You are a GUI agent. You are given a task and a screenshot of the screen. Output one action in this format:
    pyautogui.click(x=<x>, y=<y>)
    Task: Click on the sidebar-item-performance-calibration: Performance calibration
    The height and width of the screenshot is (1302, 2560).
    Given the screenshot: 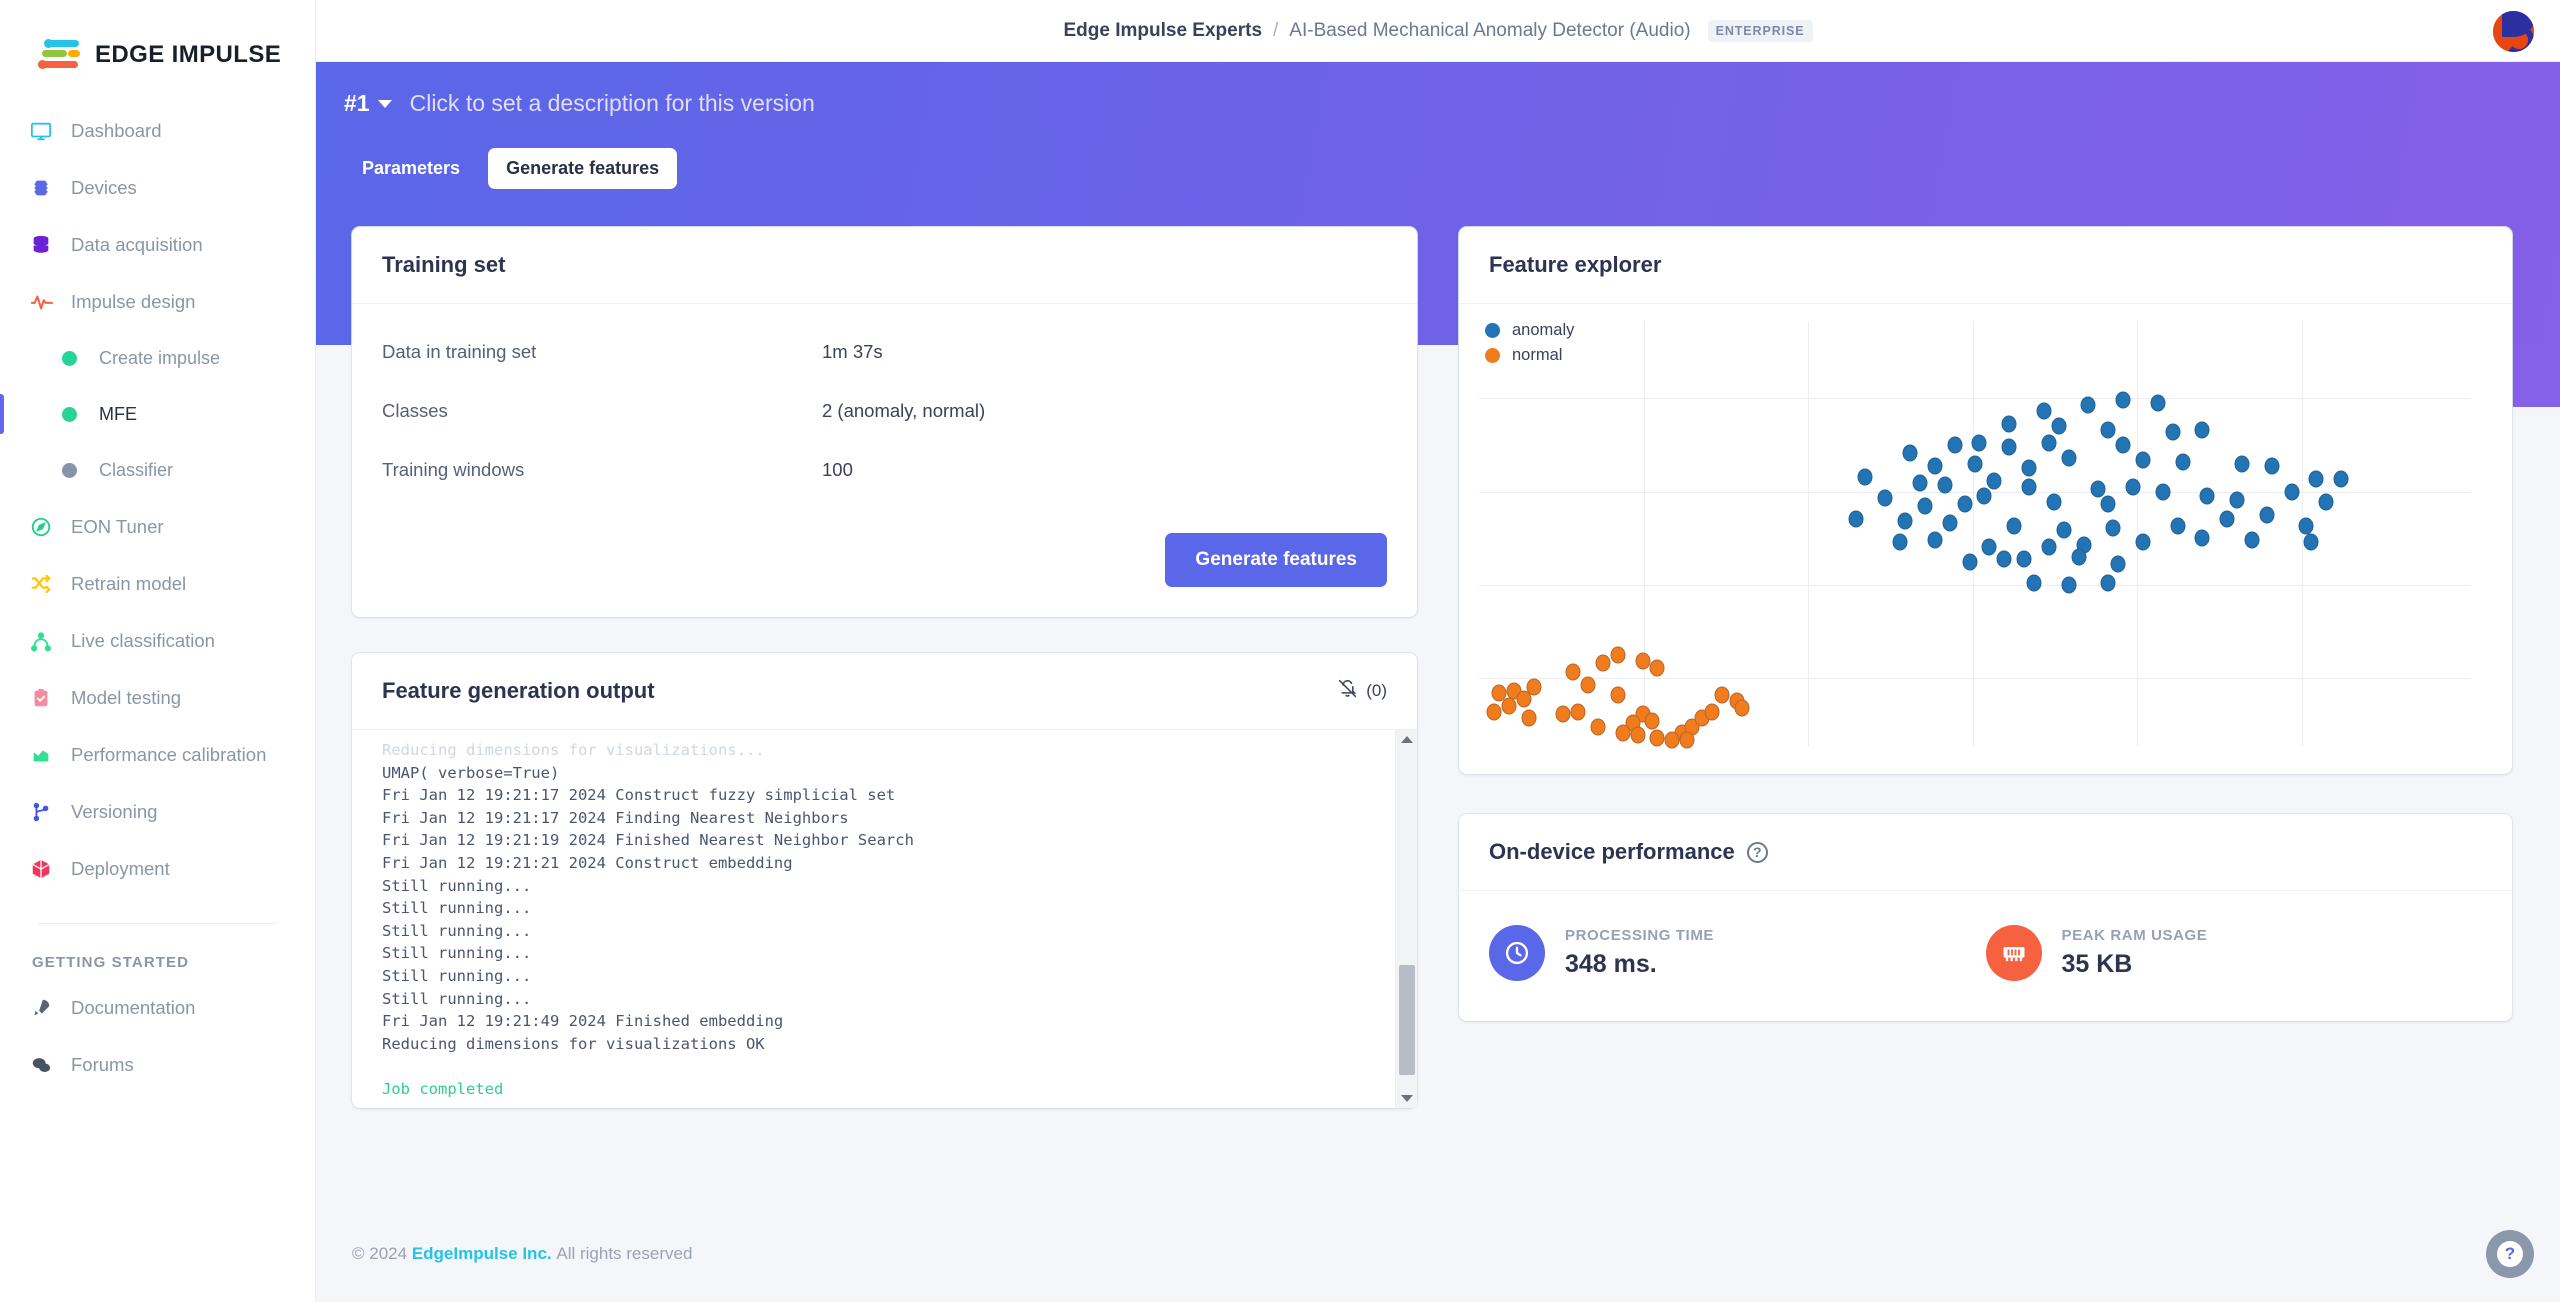 What is the action you would take?
    pyautogui.click(x=157, y=754)
    